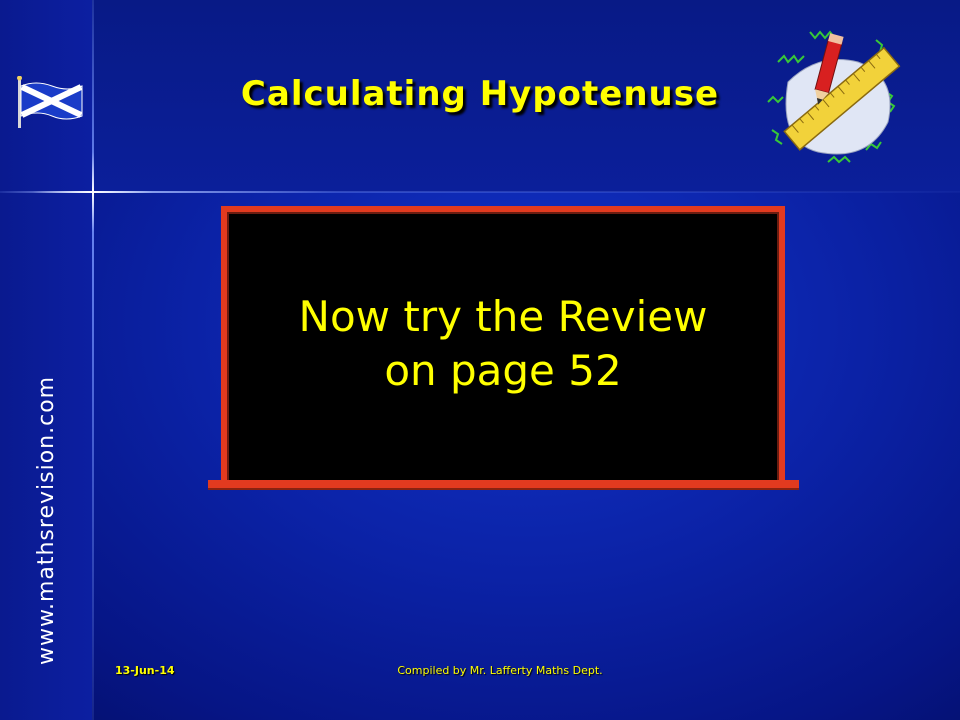  I want to click on chalkboard-ledge, so click(503, 484).